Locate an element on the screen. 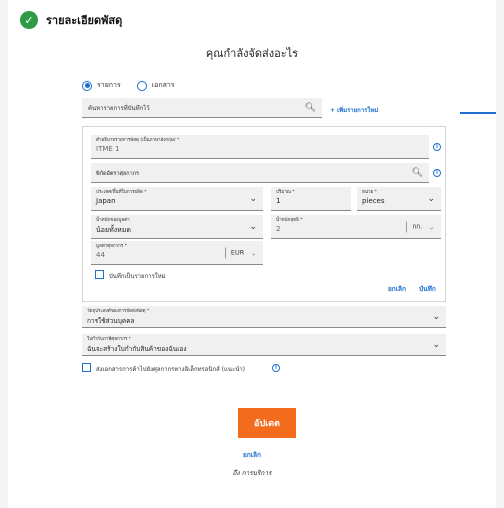 The height and width of the screenshot is (508, 504). unit-label: หน่วย * is located at coordinates (369, 192).